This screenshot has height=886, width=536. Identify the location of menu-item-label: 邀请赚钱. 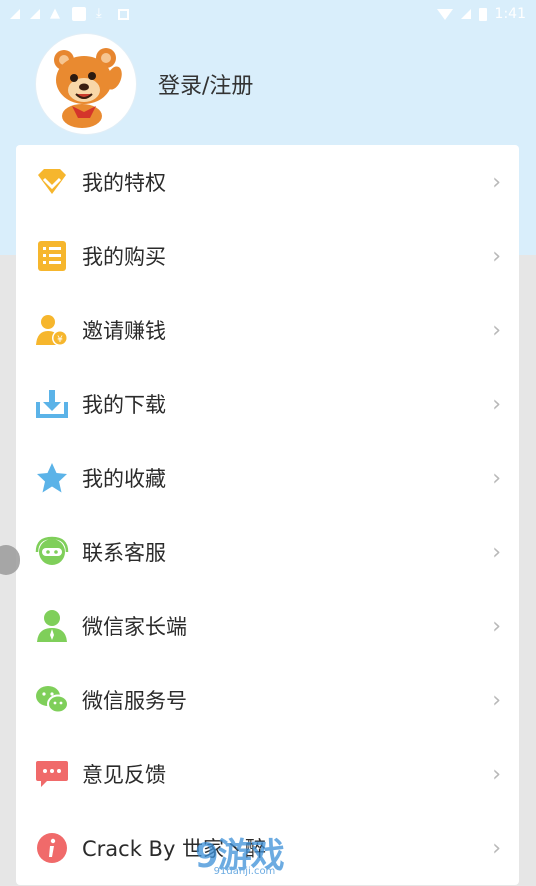
(124, 331).